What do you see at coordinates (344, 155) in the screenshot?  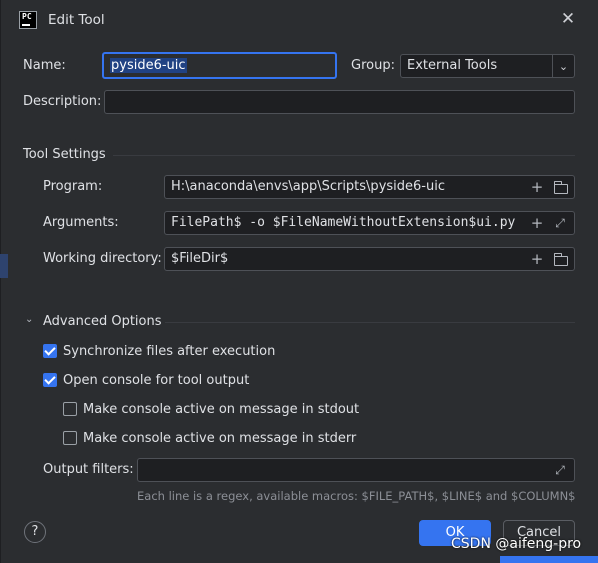 I see `tool-settings-separator` at bounding box center [344, 155].